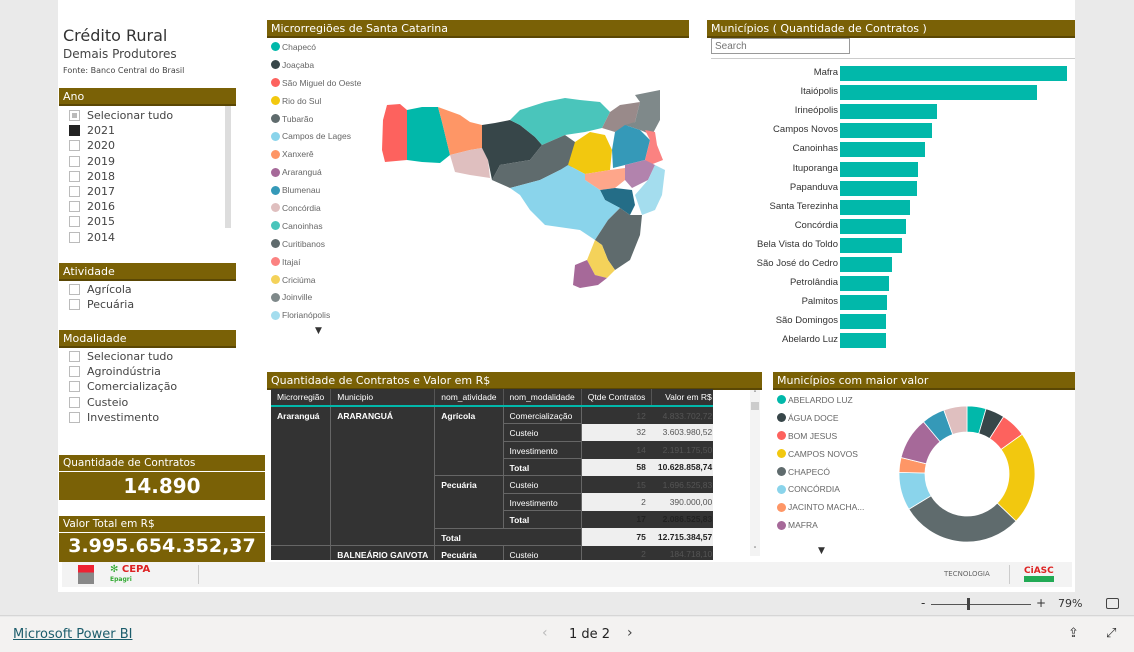 The height and width of the screenshot is (652, 1134). What do you see at coordinates (72, 634) in the screenshot?
I see `power-bi-link: Microsoft Power BI` at bounding box center [72, 634].